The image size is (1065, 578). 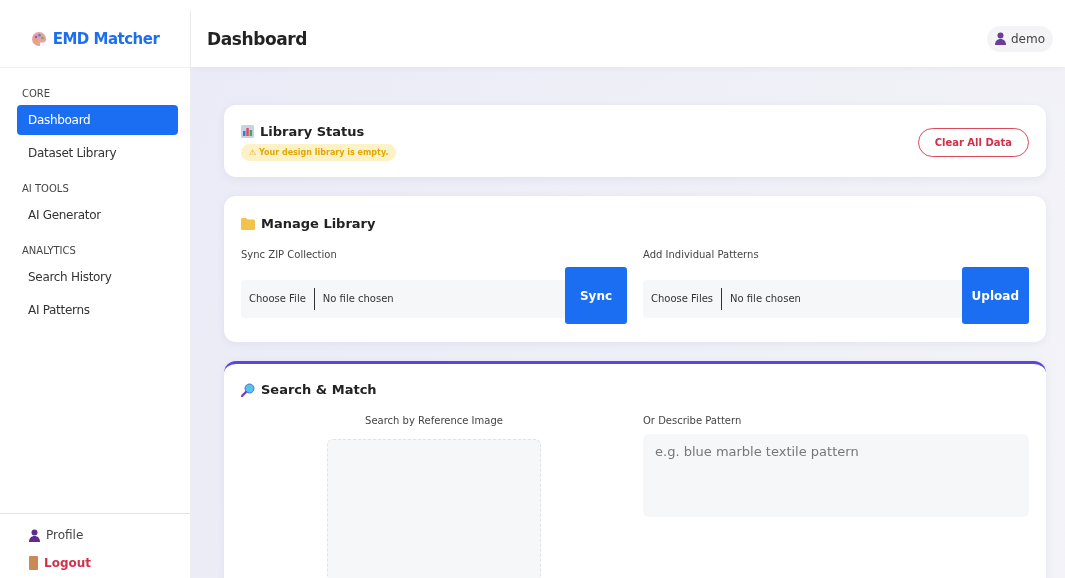 I want to click on file-input: Choose File No file chosen, so click(x=403, y=298).